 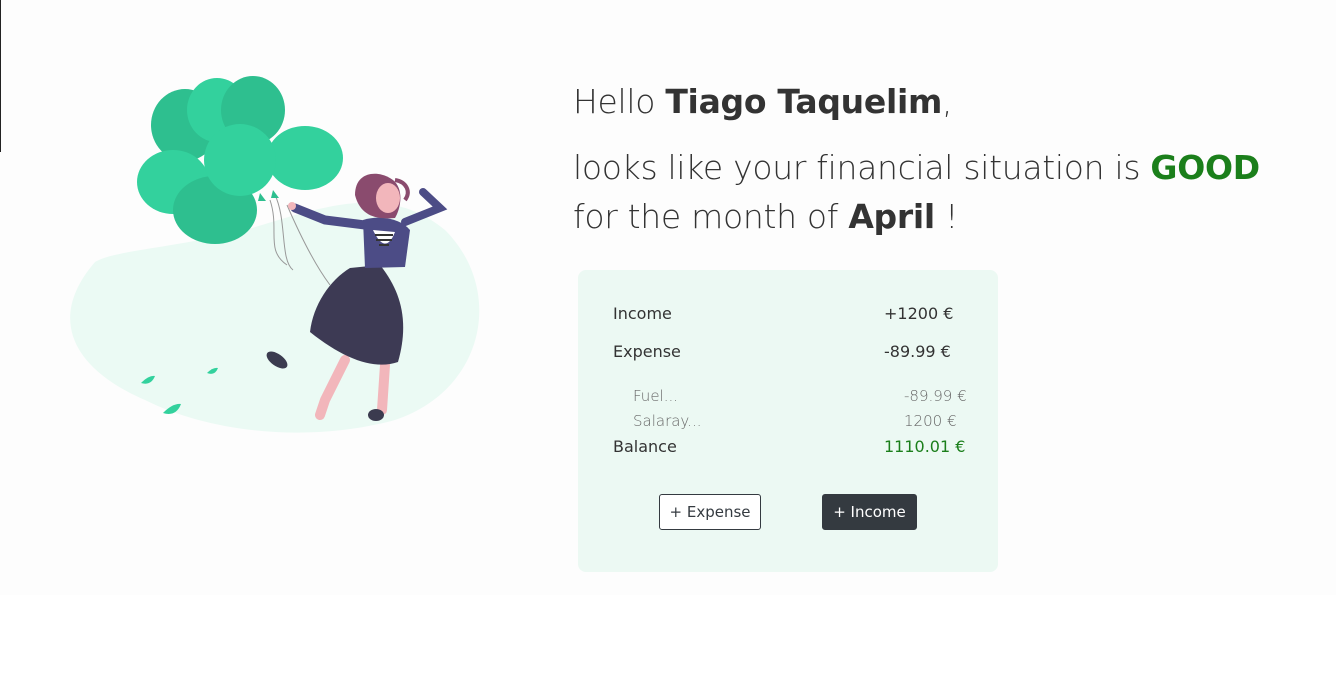 I want to click on window-edge, so click(x=0, y=76).